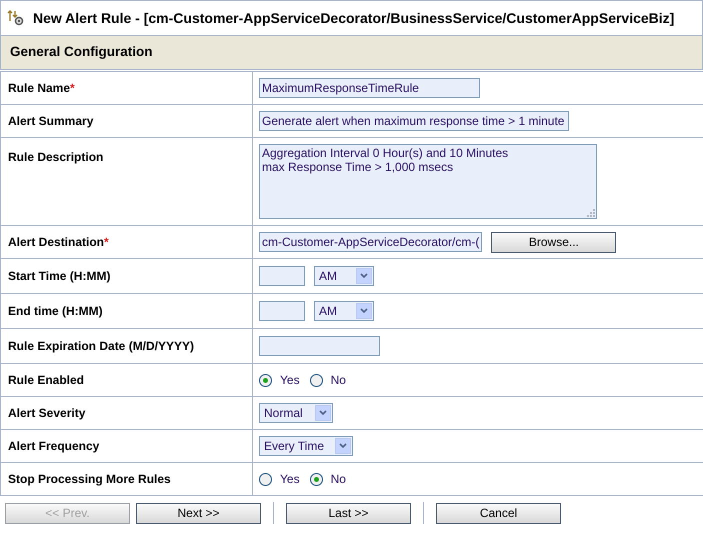  What do you see at coordinates (41, 88) in the screenshot?
I see `field-label: Rule Name*` at bounding box center [41, 88].